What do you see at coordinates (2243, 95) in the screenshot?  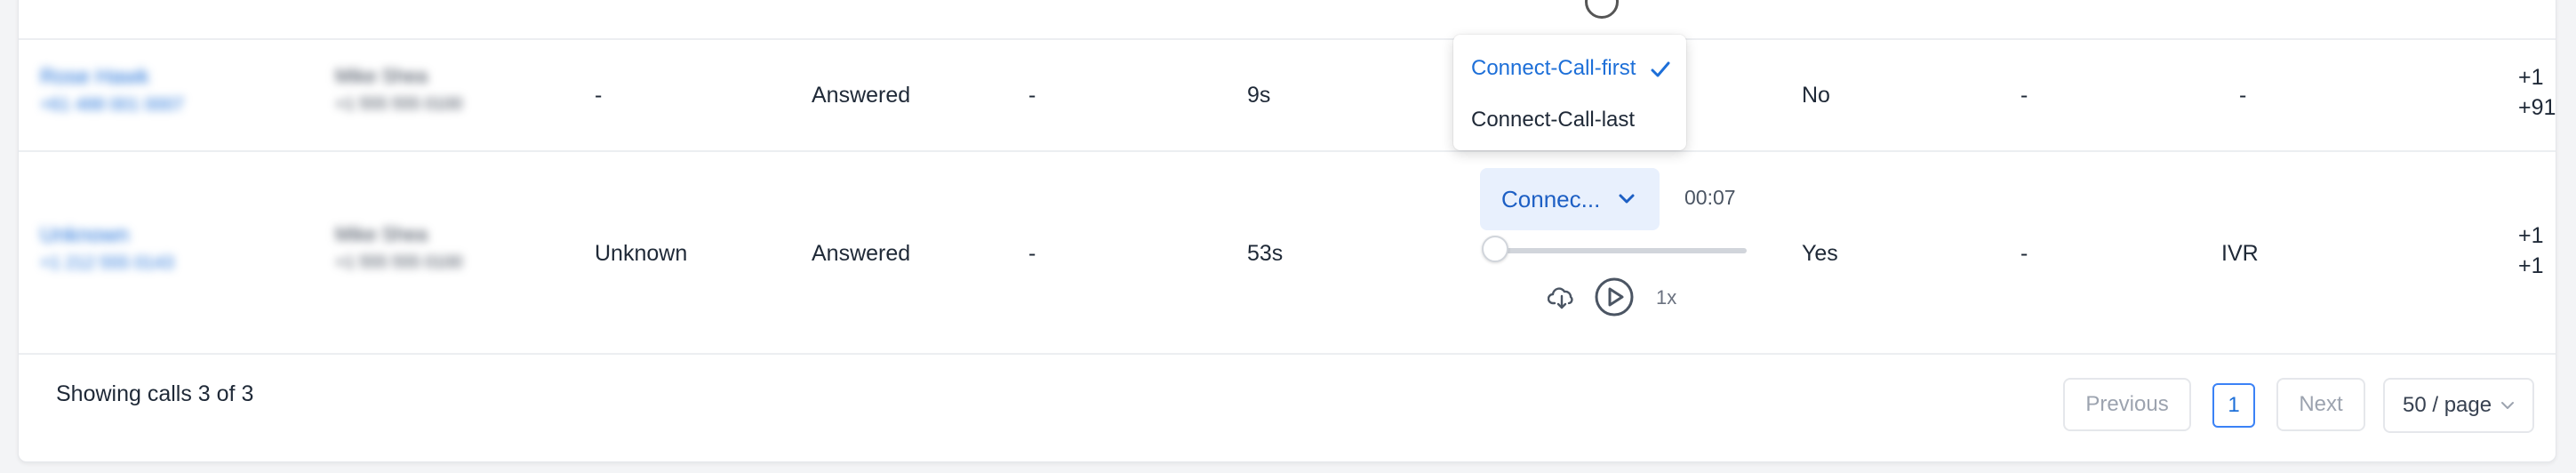 I see `source-cell: -` at bounding box center [2243, 95].